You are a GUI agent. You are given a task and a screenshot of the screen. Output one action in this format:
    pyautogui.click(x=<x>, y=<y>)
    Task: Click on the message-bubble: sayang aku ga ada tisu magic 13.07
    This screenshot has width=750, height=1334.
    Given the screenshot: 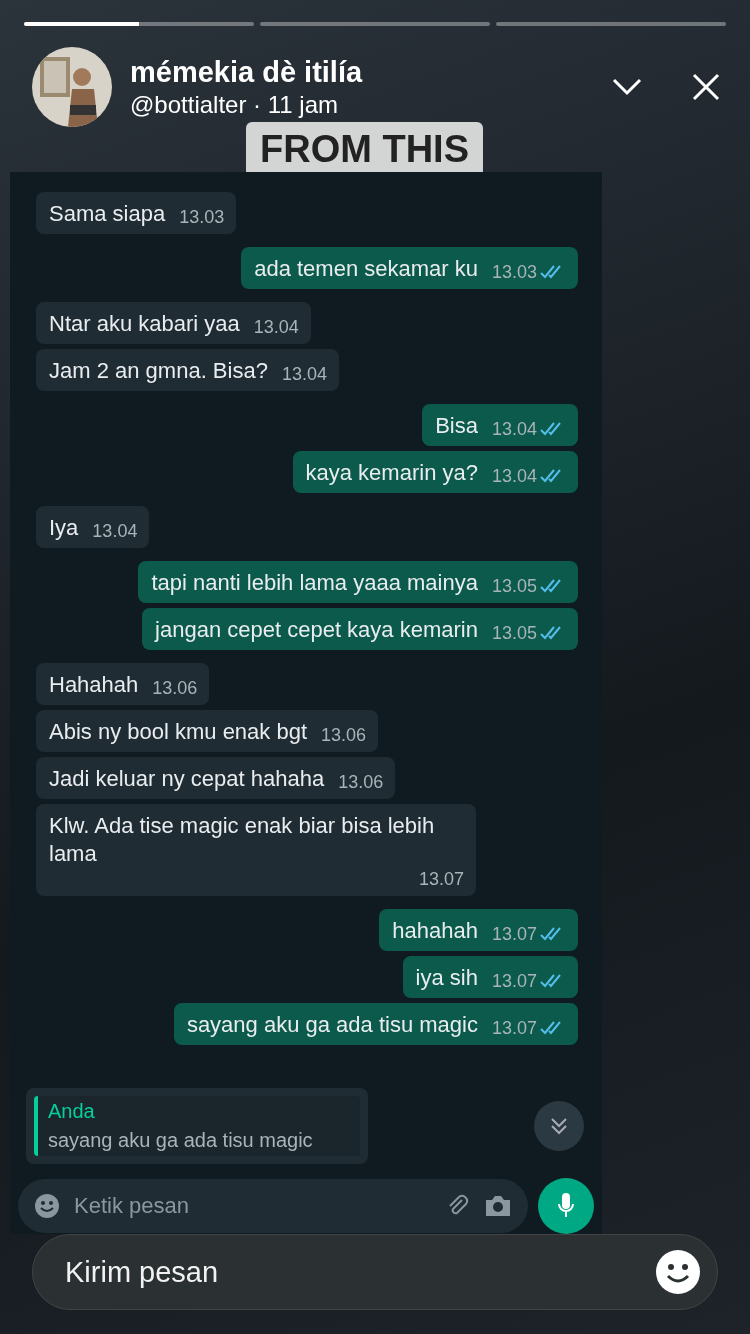 What is the action you would take?
    pyautogui.click(x=375, y=1024)
    